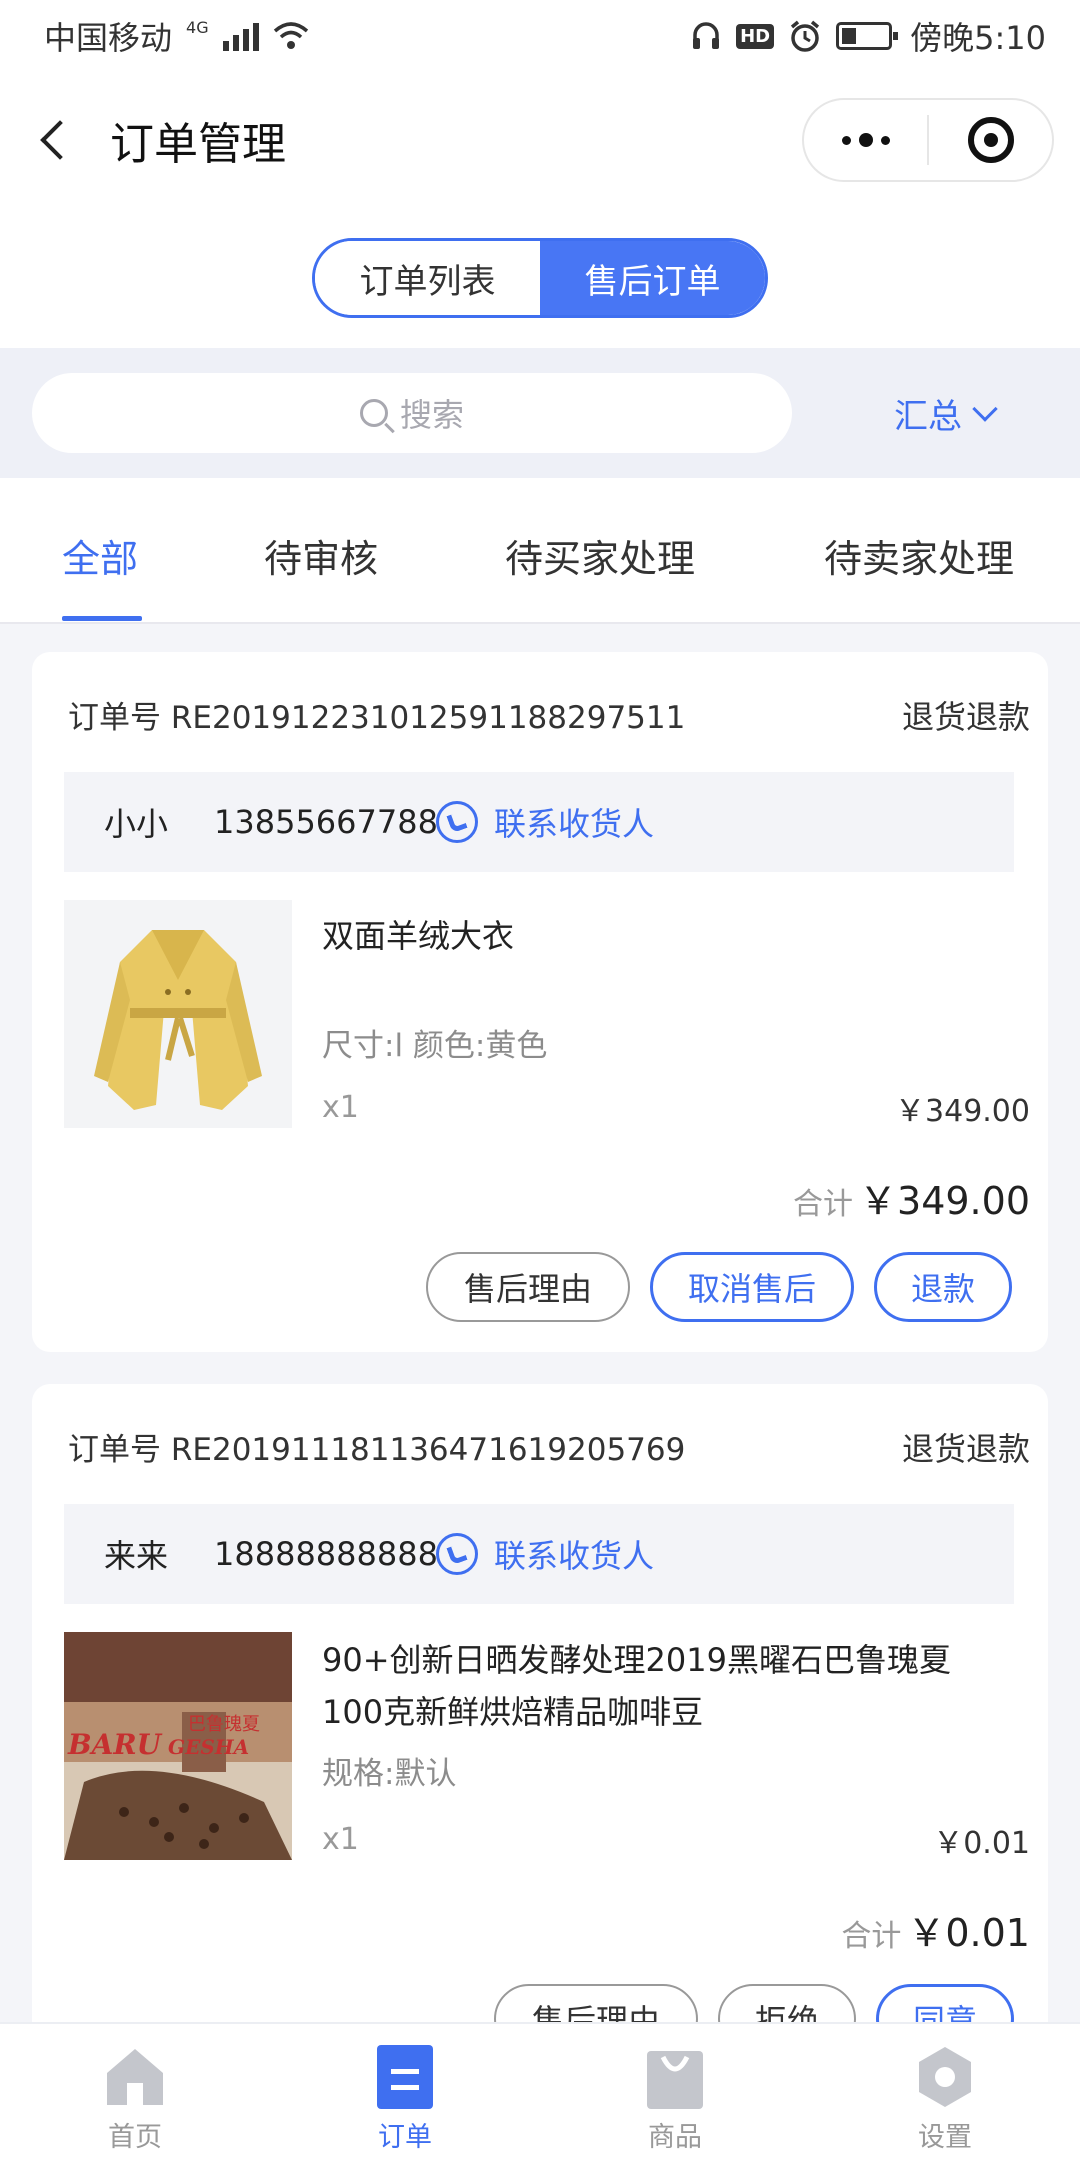 The width and height of the screenshot is (1080, 2160). I want to click on tabbar-settings-label: 设置, so click(945, 2137).